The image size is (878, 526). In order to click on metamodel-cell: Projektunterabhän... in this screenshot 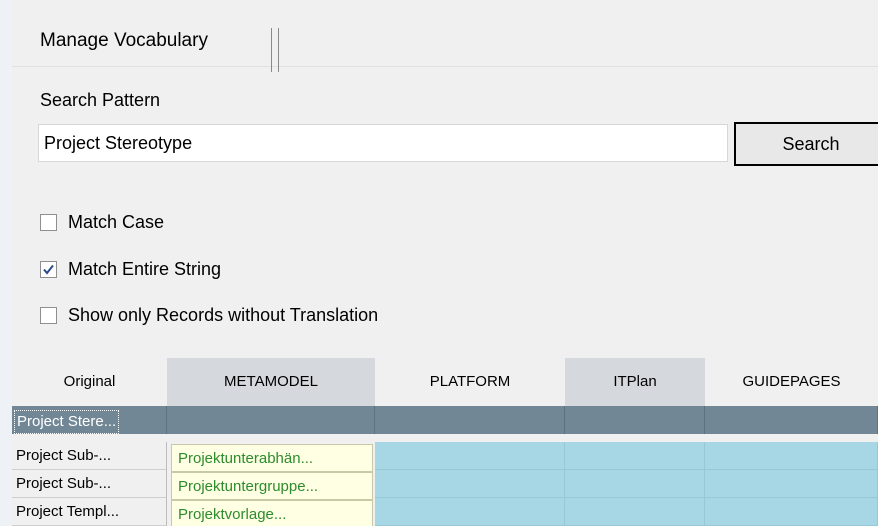, I will do `click(272, 458)`.